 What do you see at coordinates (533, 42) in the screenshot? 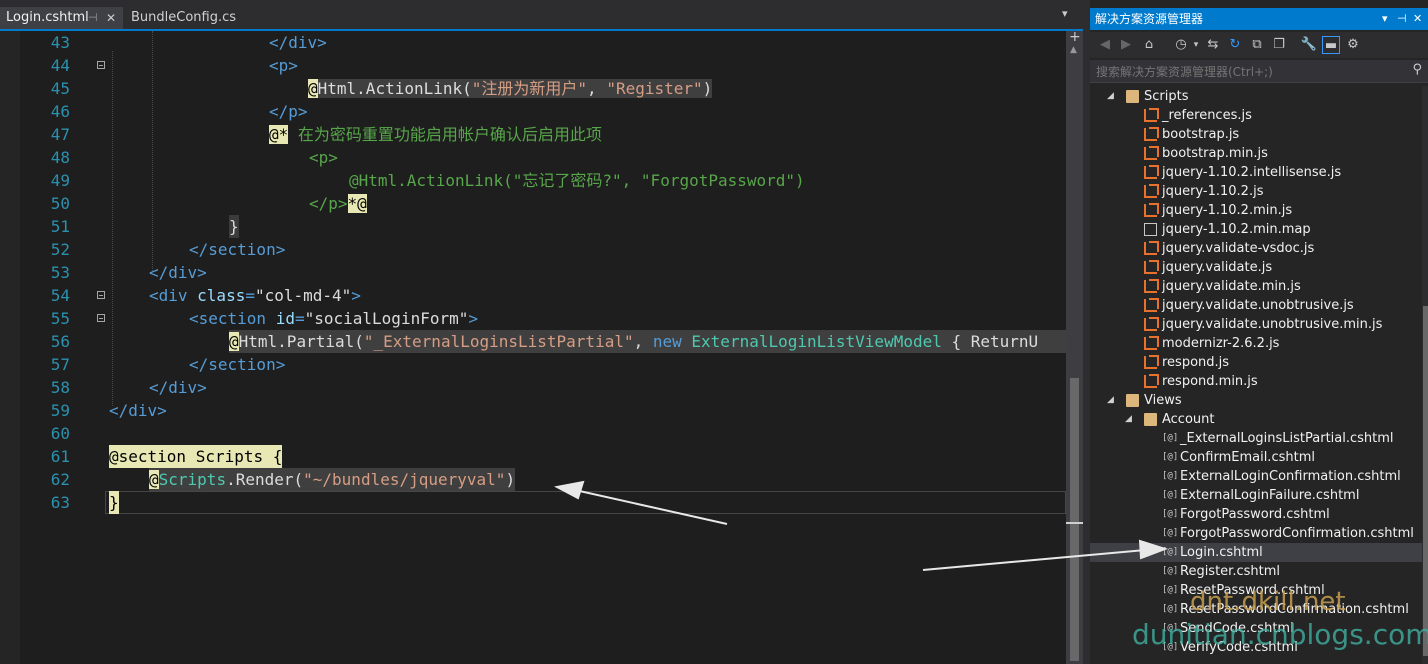
I see `code-line-43: 43 </div>` at bounding box center [533, 42].